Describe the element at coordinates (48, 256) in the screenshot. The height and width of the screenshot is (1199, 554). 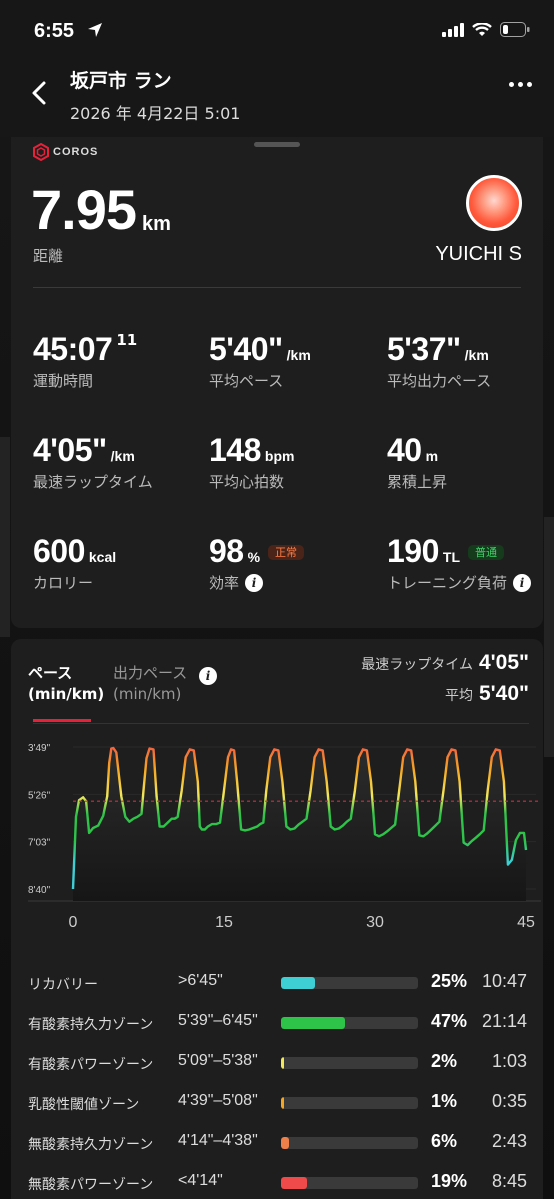
I see `distance-label: 距離` at that location.